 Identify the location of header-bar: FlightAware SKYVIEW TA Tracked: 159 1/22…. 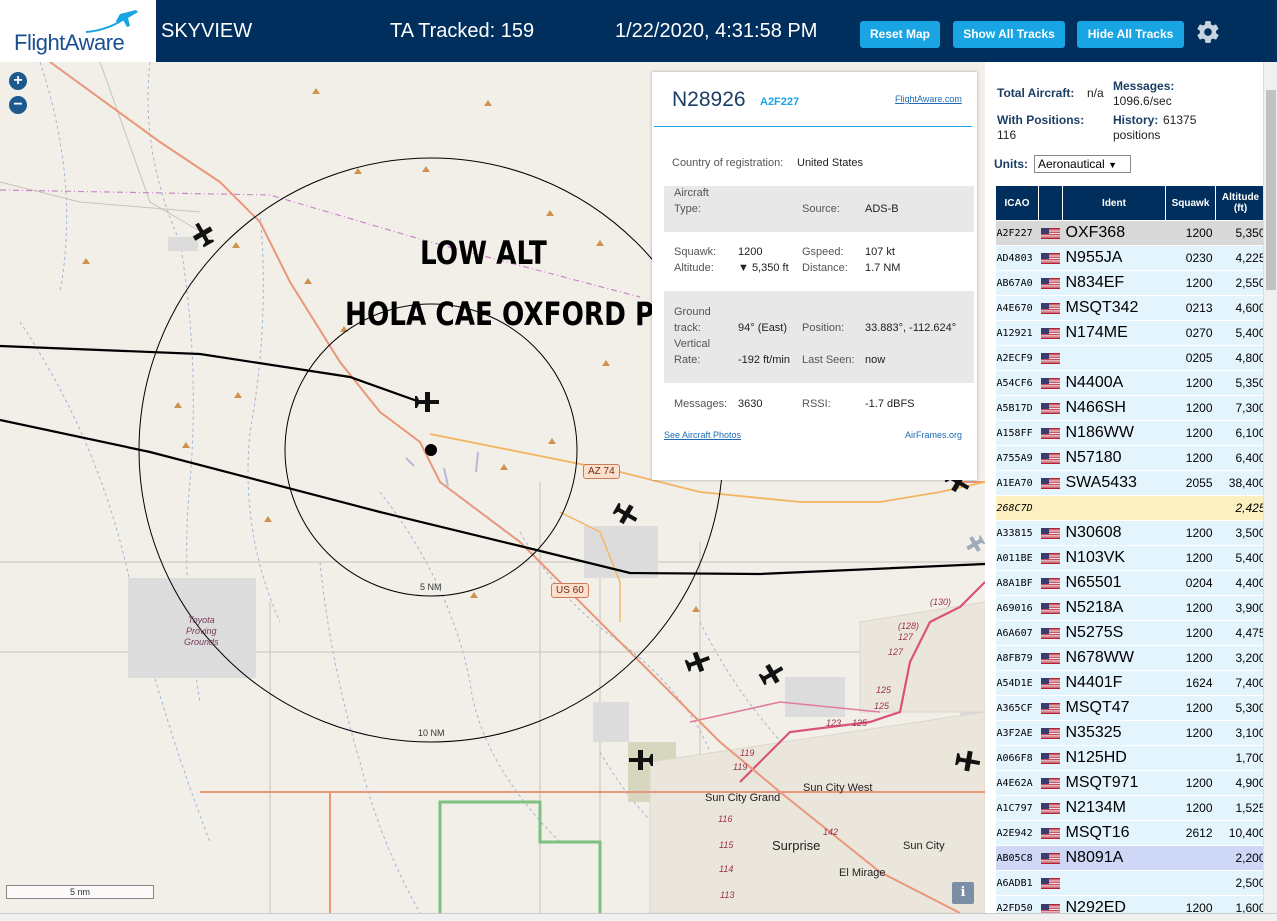
(638, 31).